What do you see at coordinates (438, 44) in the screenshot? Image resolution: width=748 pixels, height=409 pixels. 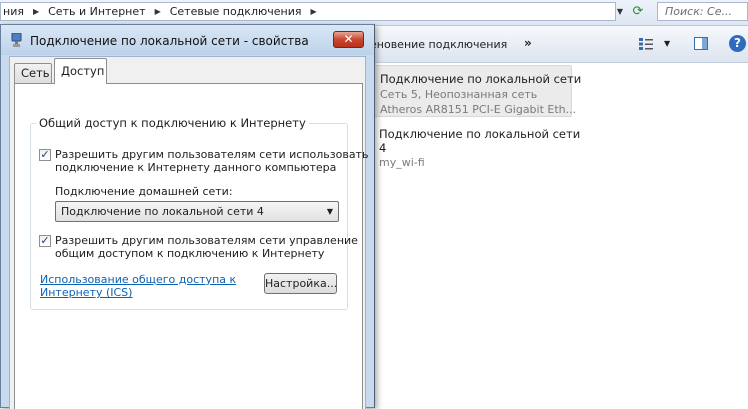 I see `rename-connection-button: еновение подключения` at bounding box center [438, 44].